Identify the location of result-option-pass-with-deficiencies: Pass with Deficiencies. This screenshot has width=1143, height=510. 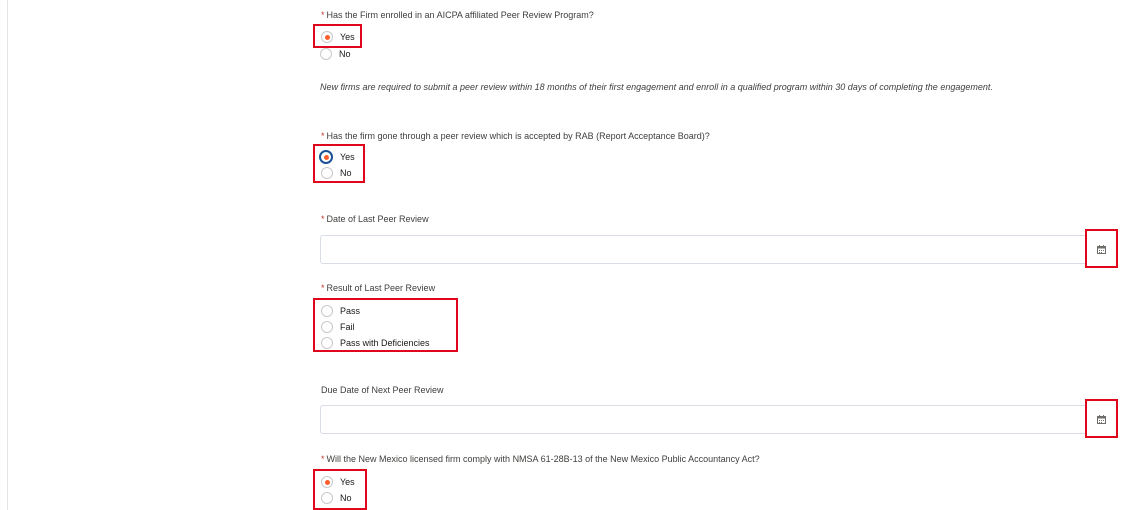
(375, 343).